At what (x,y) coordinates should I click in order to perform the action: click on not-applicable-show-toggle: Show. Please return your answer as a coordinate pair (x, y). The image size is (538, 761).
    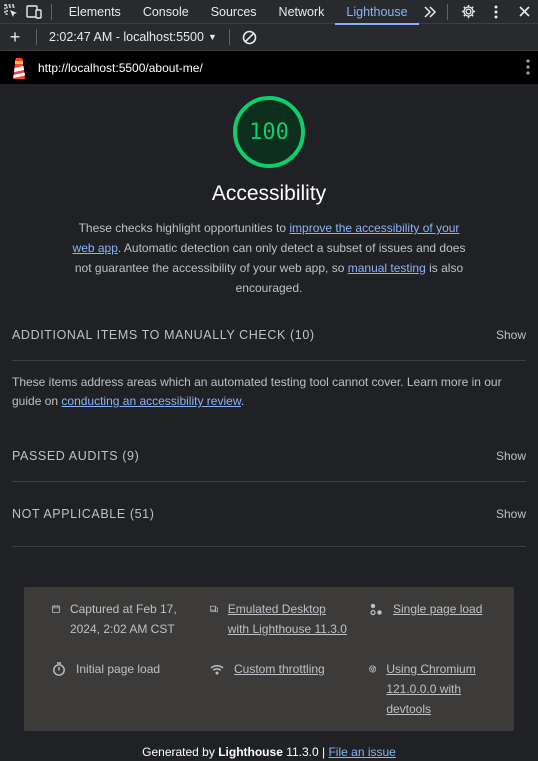
    Looking at the image, I should click on (511, 514).